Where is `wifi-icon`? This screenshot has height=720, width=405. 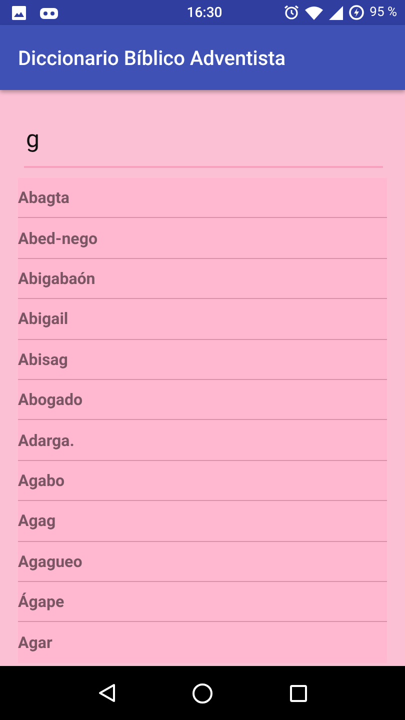 wifi-icon is located at coordinates (313, 13).